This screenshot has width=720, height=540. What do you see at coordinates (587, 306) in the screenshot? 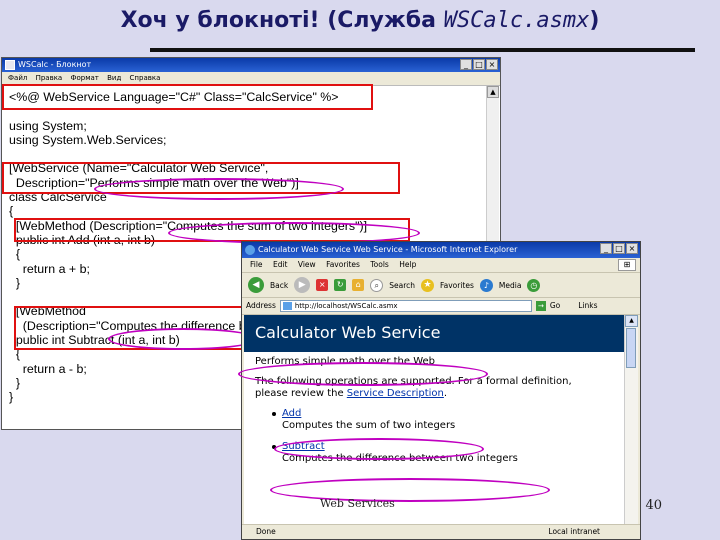
I see `links-label: Links` at bounding box center [587, 306].